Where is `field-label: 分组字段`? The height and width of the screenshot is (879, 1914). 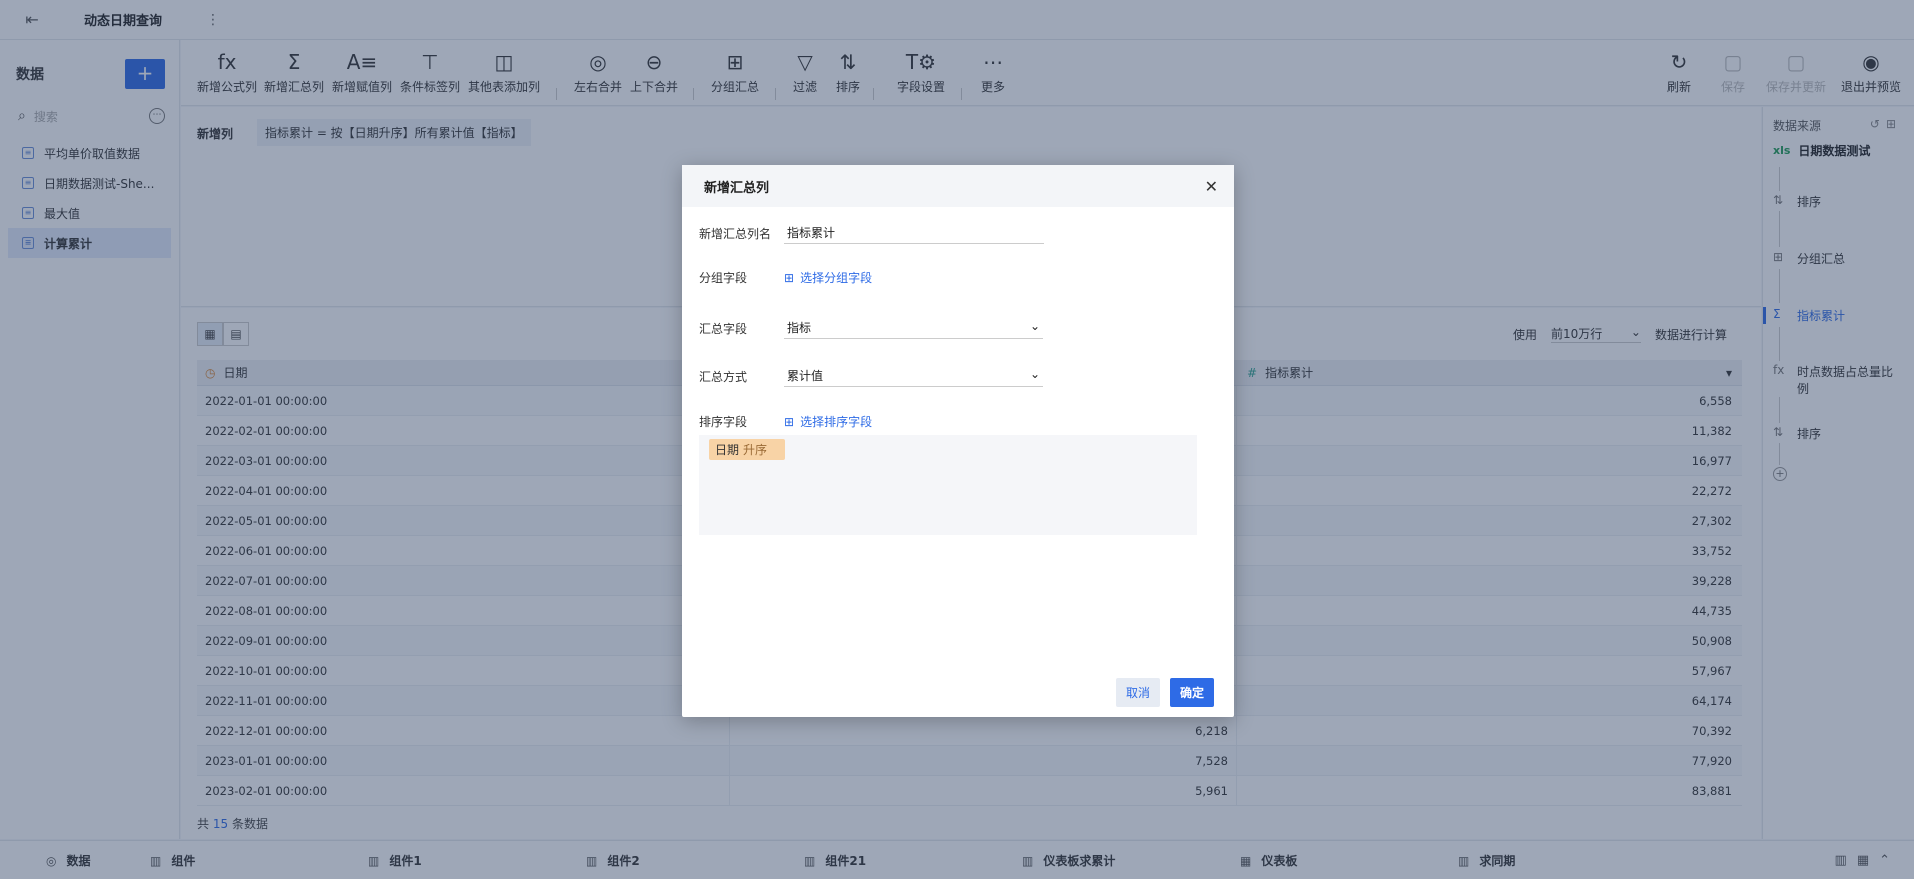 field-label: 分组字段 is located at coordinates (723, 278).